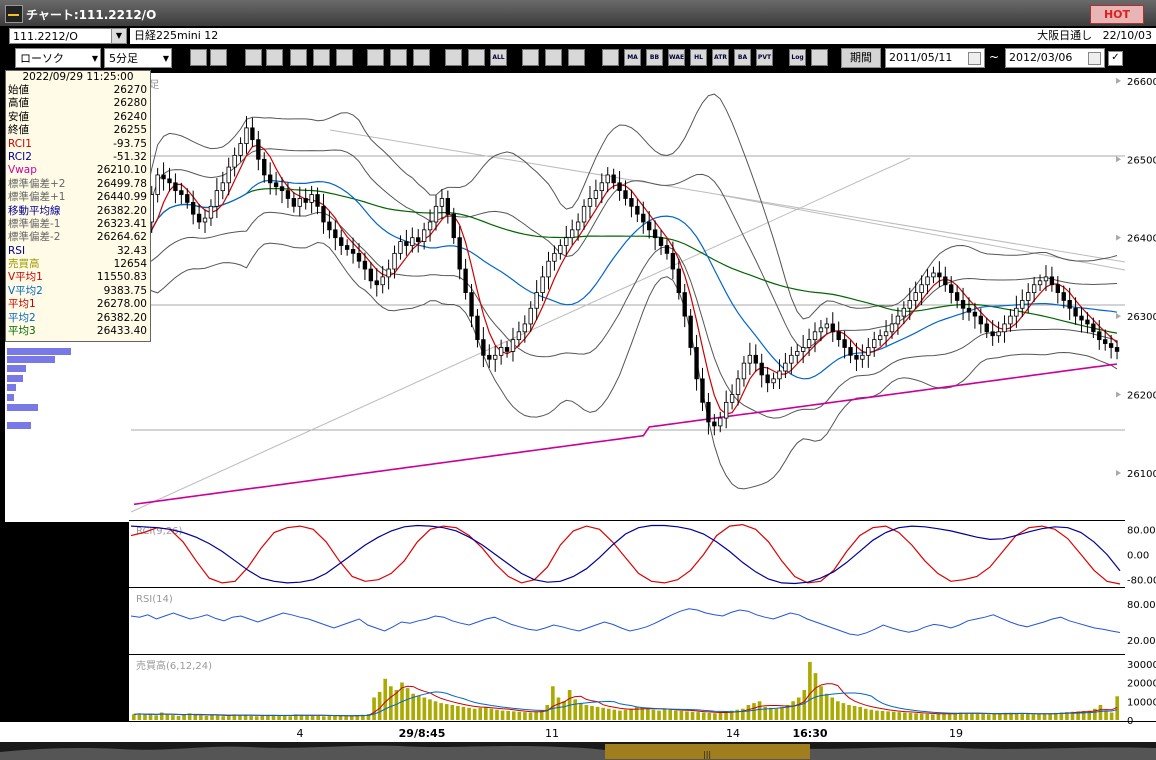  What do you see at coordinates (344, 57) in the screenshot?
I see `warn-icon` at bounding box center [344, 57].